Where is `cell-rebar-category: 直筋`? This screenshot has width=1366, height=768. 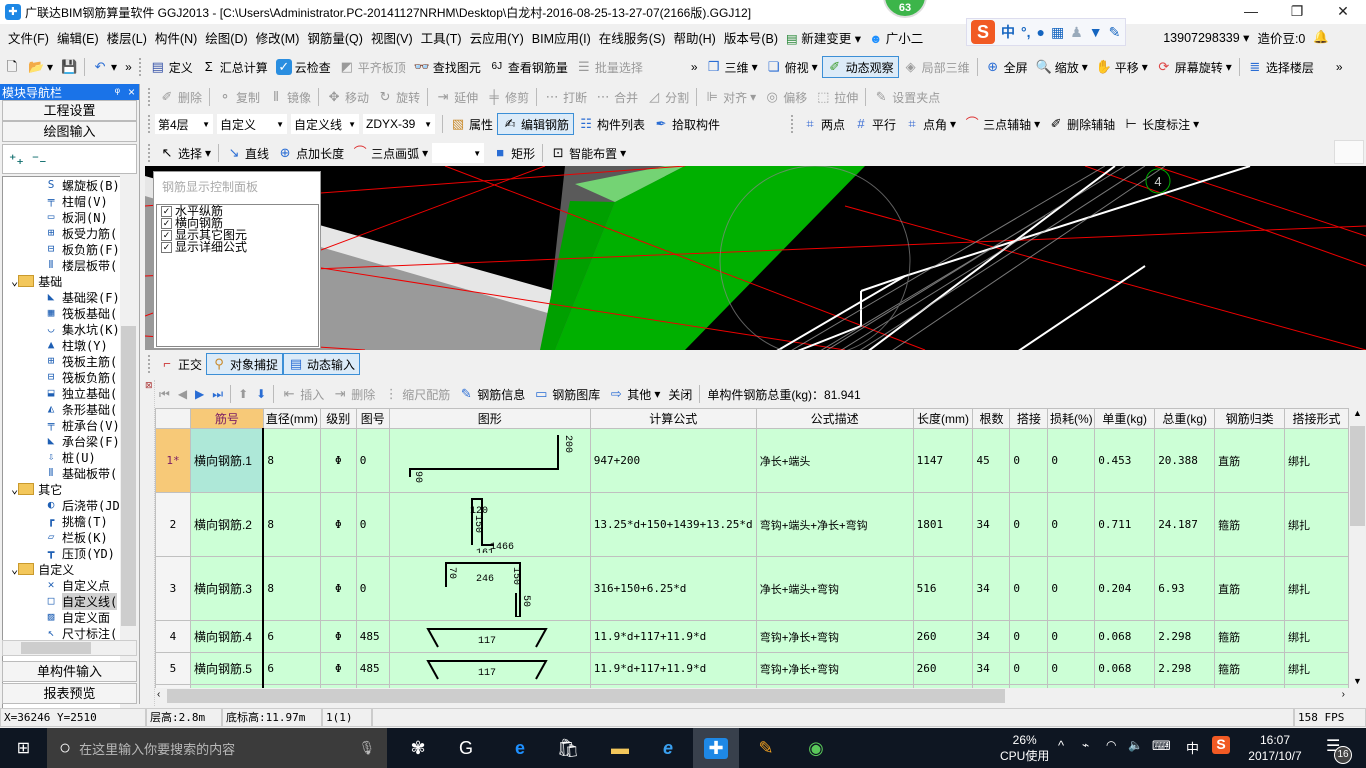
cell-rebar-category: 直筋 is located at coordinates (1250, 460).